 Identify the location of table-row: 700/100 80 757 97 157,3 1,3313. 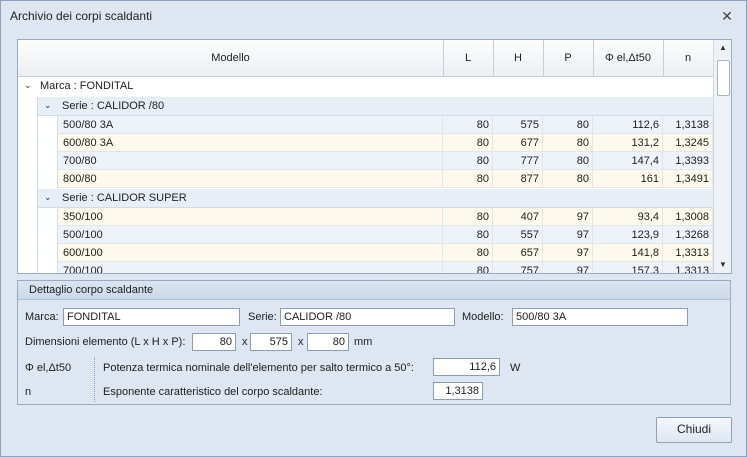
(385, 267).